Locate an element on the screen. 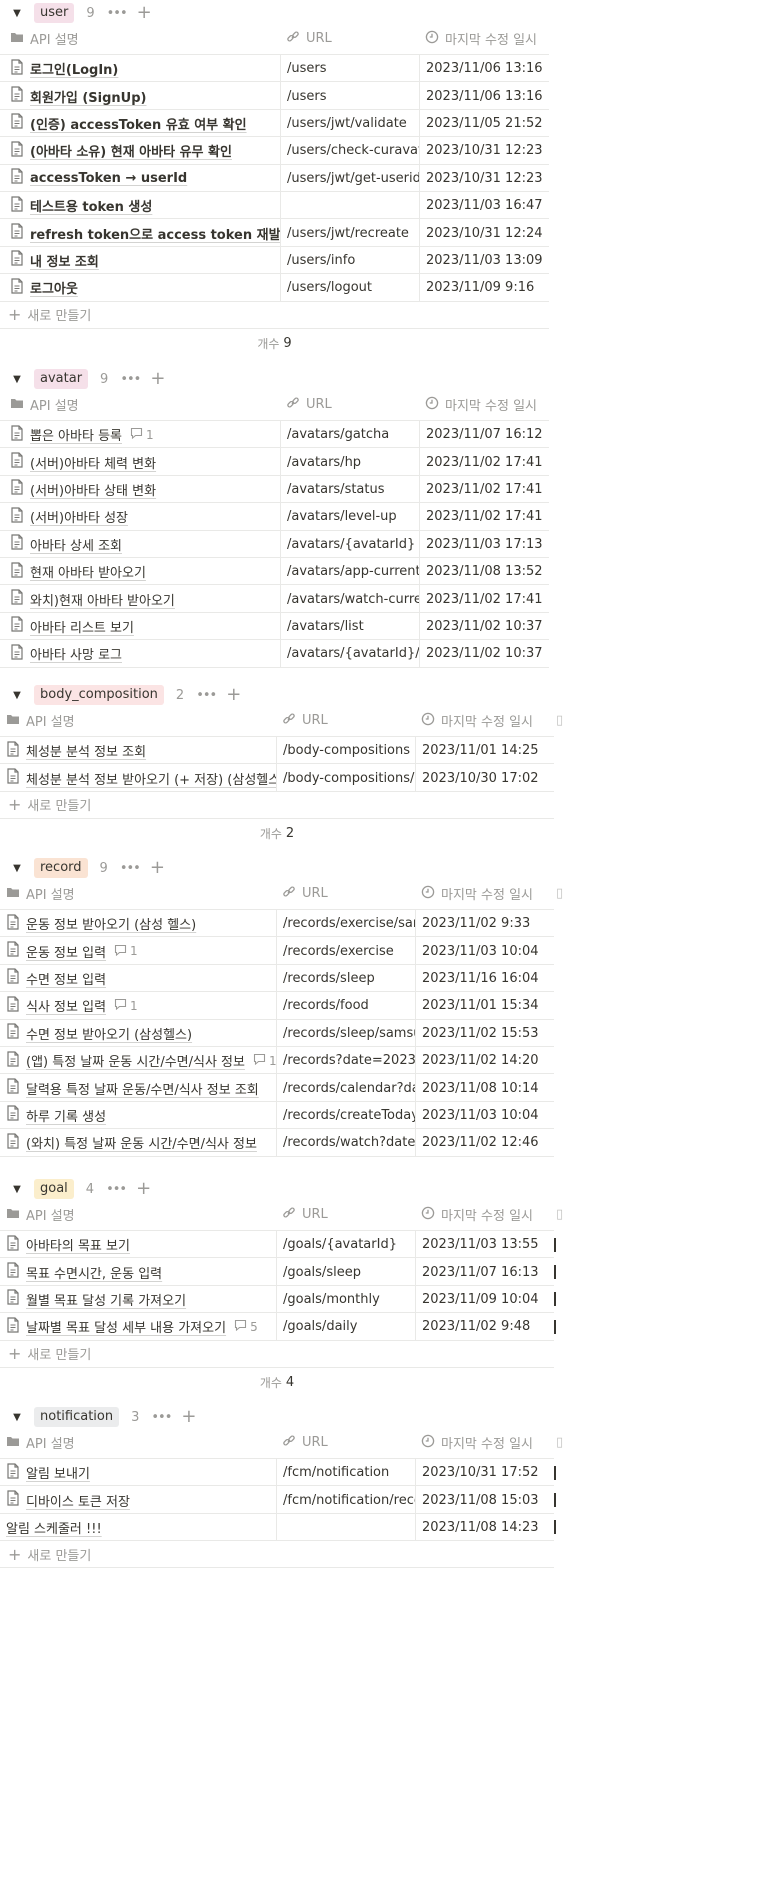 The image size is (783, 1878). row-title: 아바타 상세 조회 is located at coordinates (76, 544).